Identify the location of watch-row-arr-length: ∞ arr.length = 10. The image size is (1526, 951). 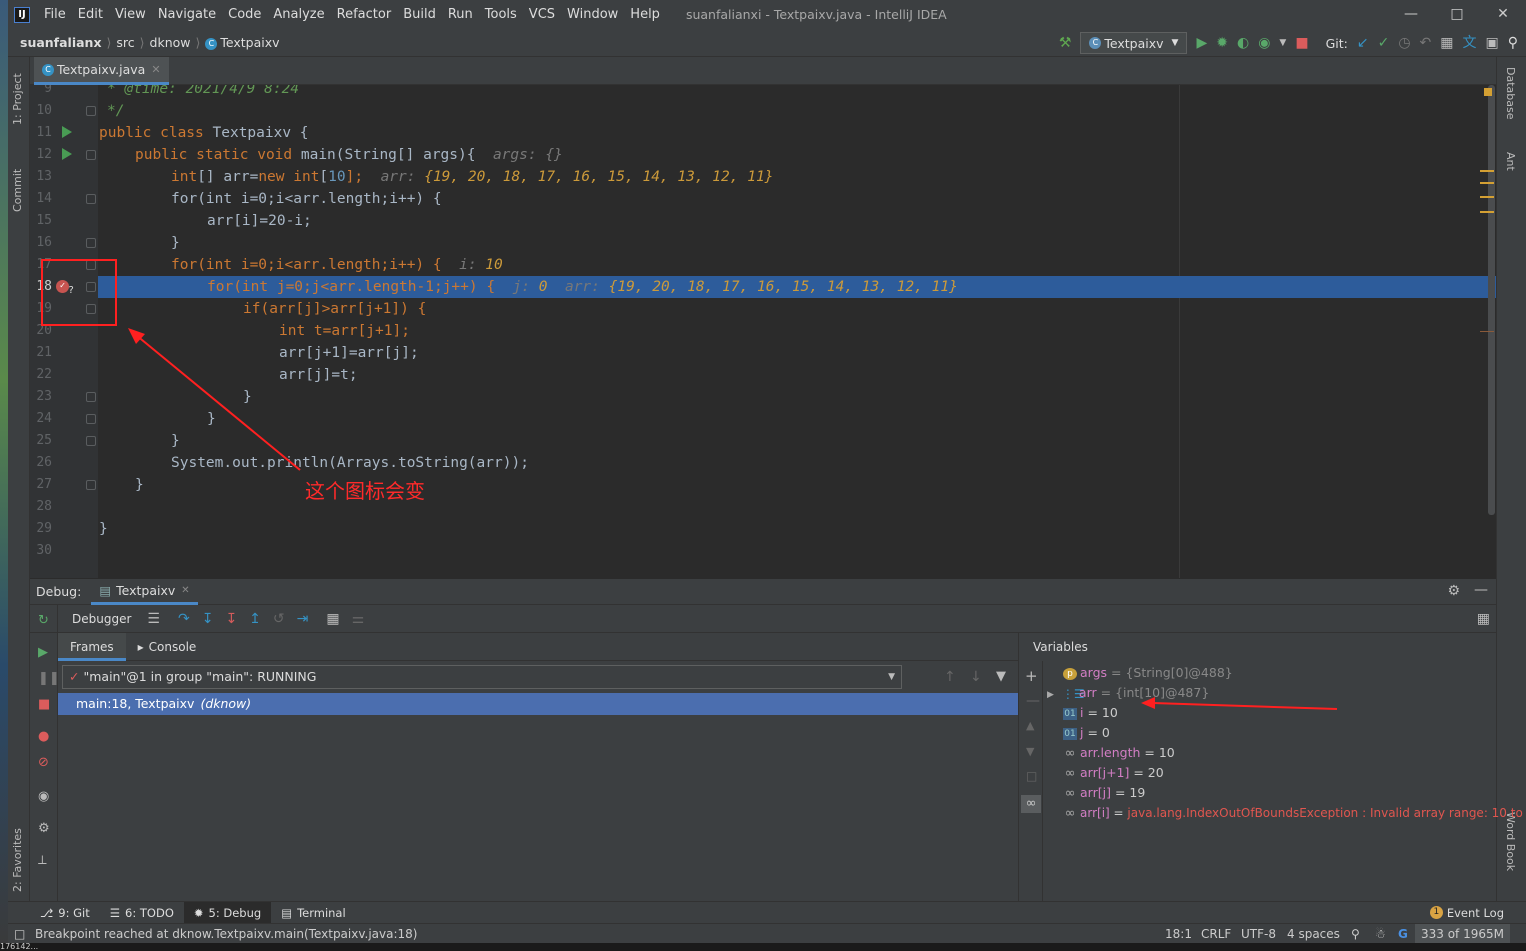
(1119, 753).